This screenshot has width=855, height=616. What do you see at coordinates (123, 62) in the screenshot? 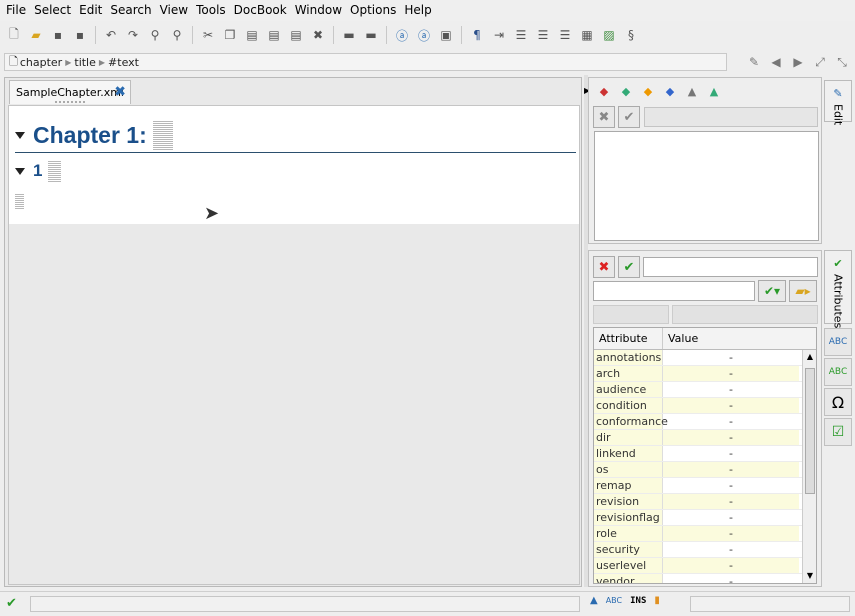
I see `breadcrumb-text: #text` at bounding box center [123, 62].